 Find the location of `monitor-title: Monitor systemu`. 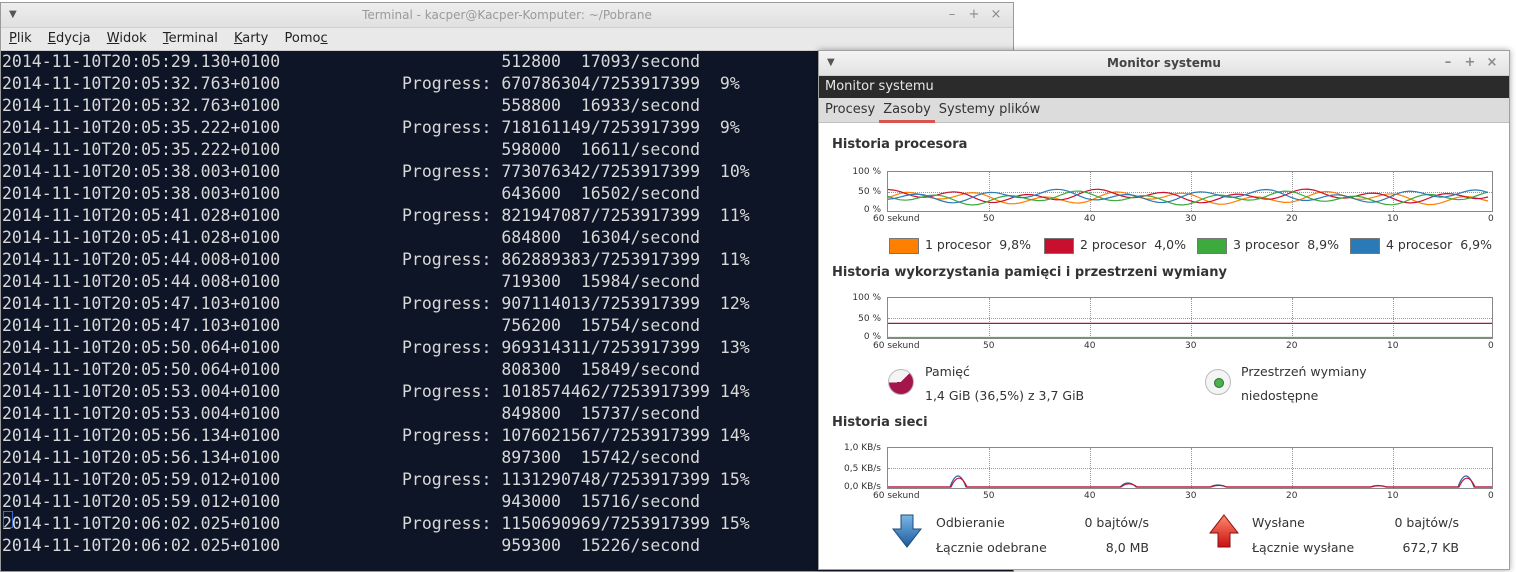

monitor-title: Monitor systemu is located at coordinates (1164, 63).